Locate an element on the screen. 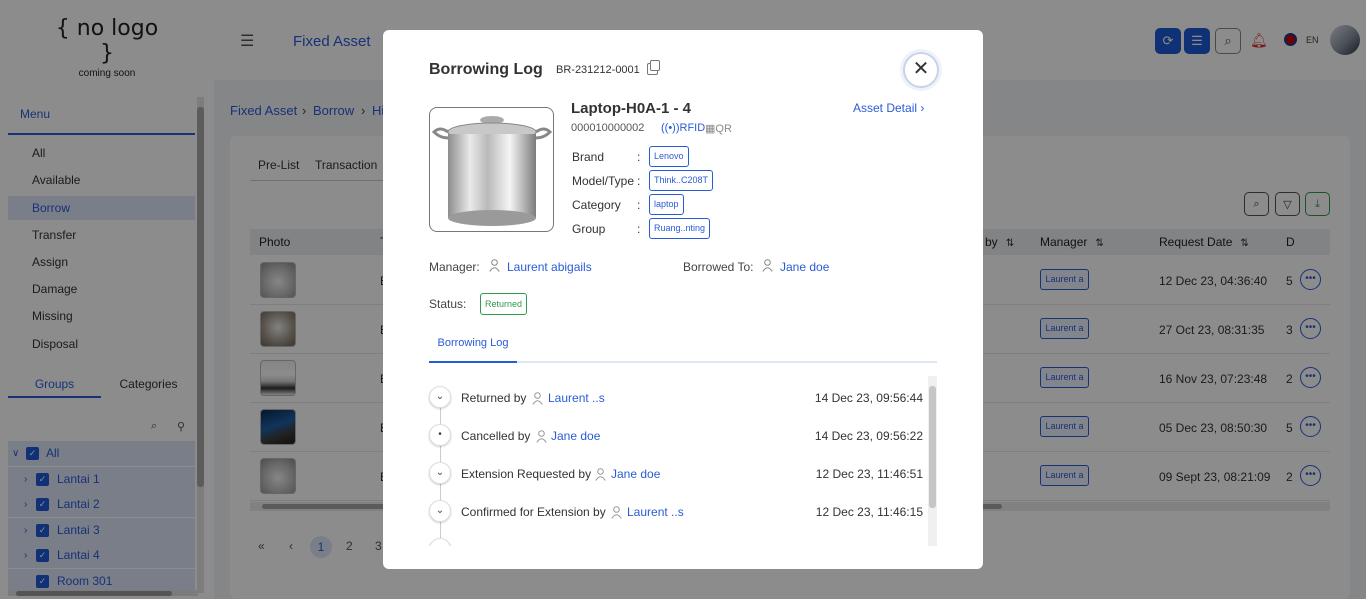 This screenshot has height=599, width=1366. attr-chip-brand: Lenovo is located at coordinates (669, 156).